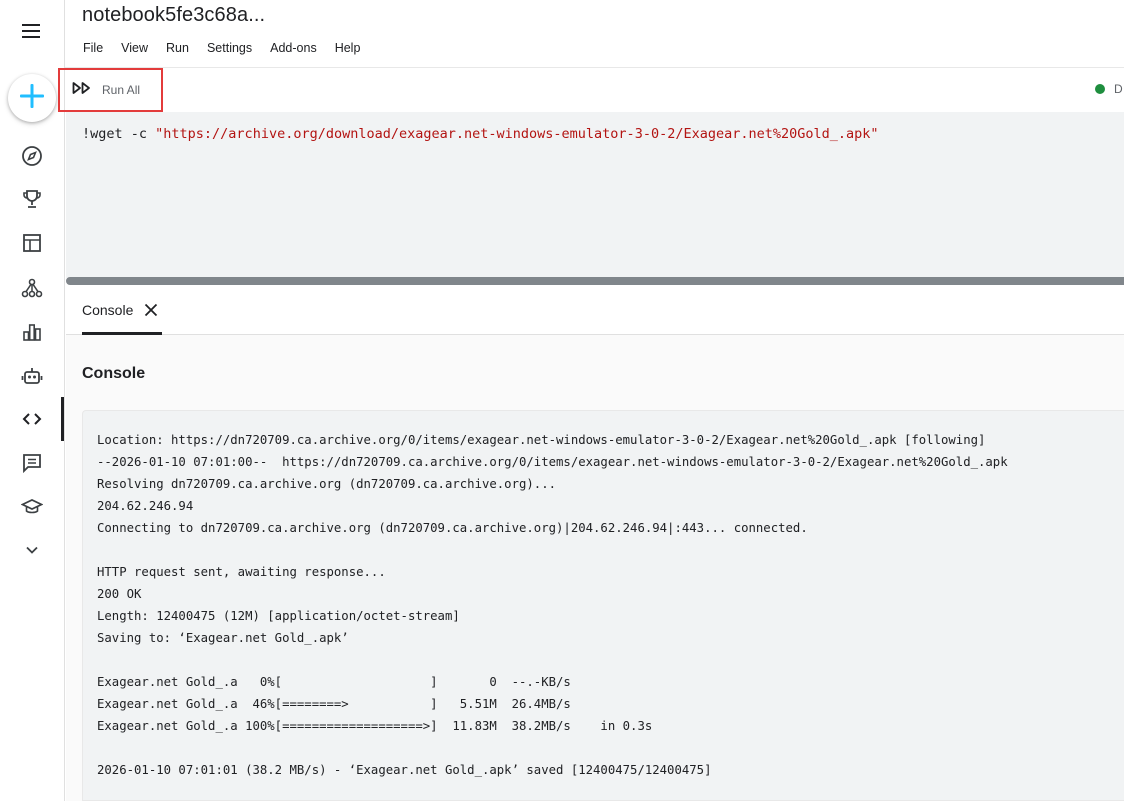  I want to click on session-status-dot, so click(1100, 89).